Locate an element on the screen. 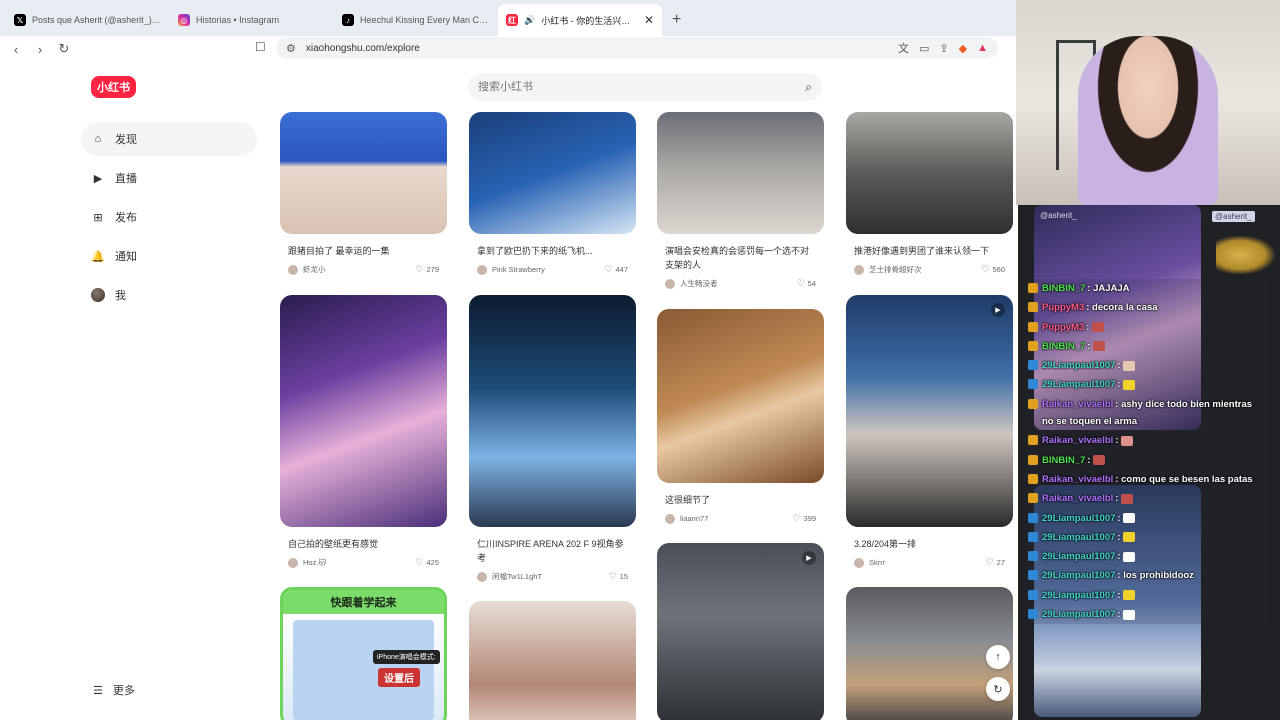  card-title: 仁川INSPIRE ARENA 202 F 9视角参考 is located at coordinates (552, 551).